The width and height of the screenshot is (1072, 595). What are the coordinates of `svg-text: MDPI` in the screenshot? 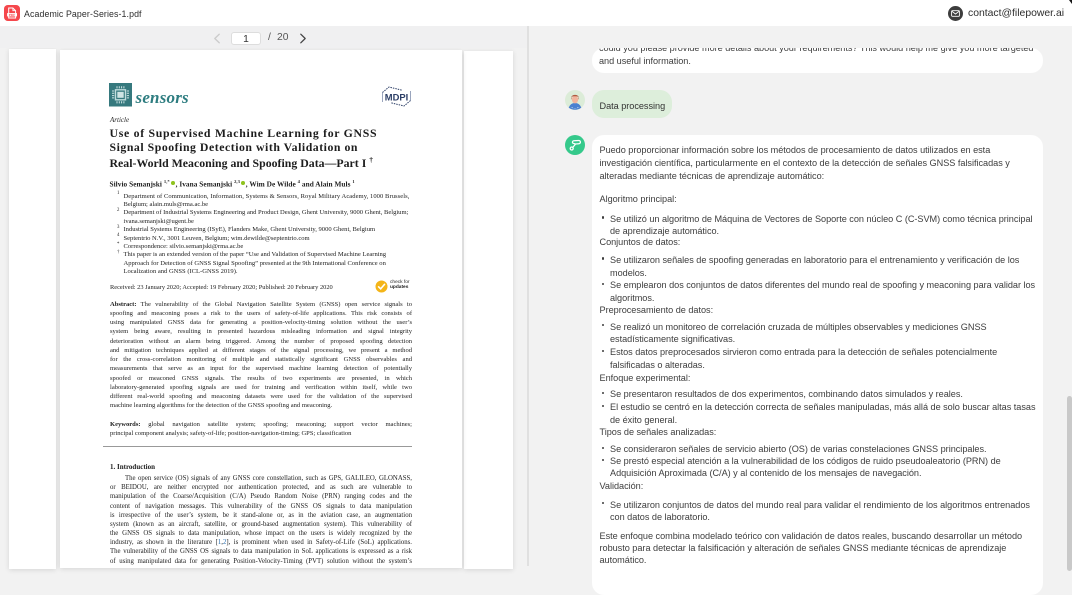 It's located at (395, 97).